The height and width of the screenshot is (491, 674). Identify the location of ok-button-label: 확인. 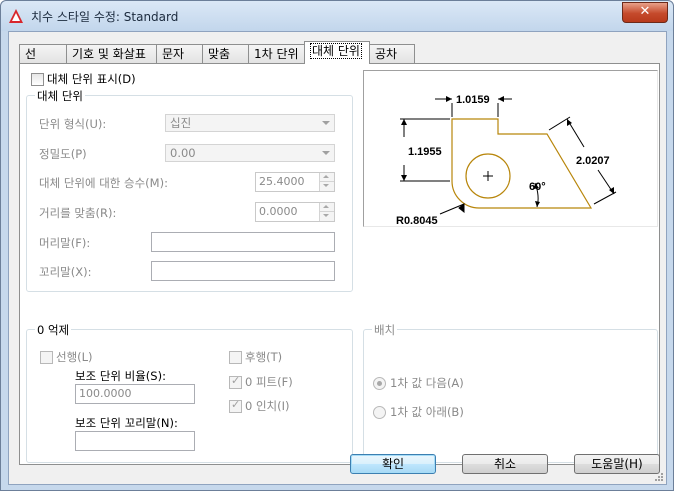
(393, 464).